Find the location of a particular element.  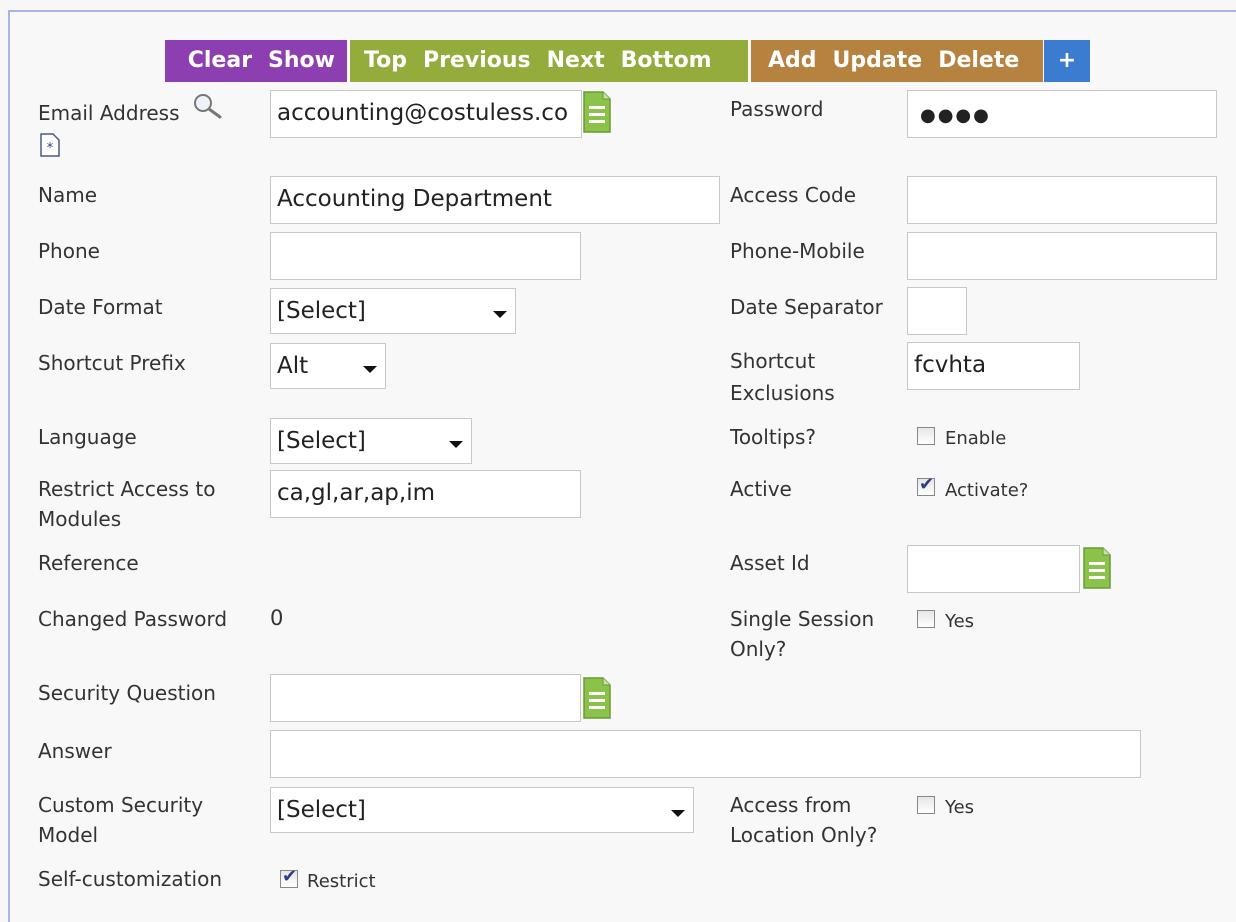

toolbar-group-purple: Clear Show is located at coordinates (256, 61).